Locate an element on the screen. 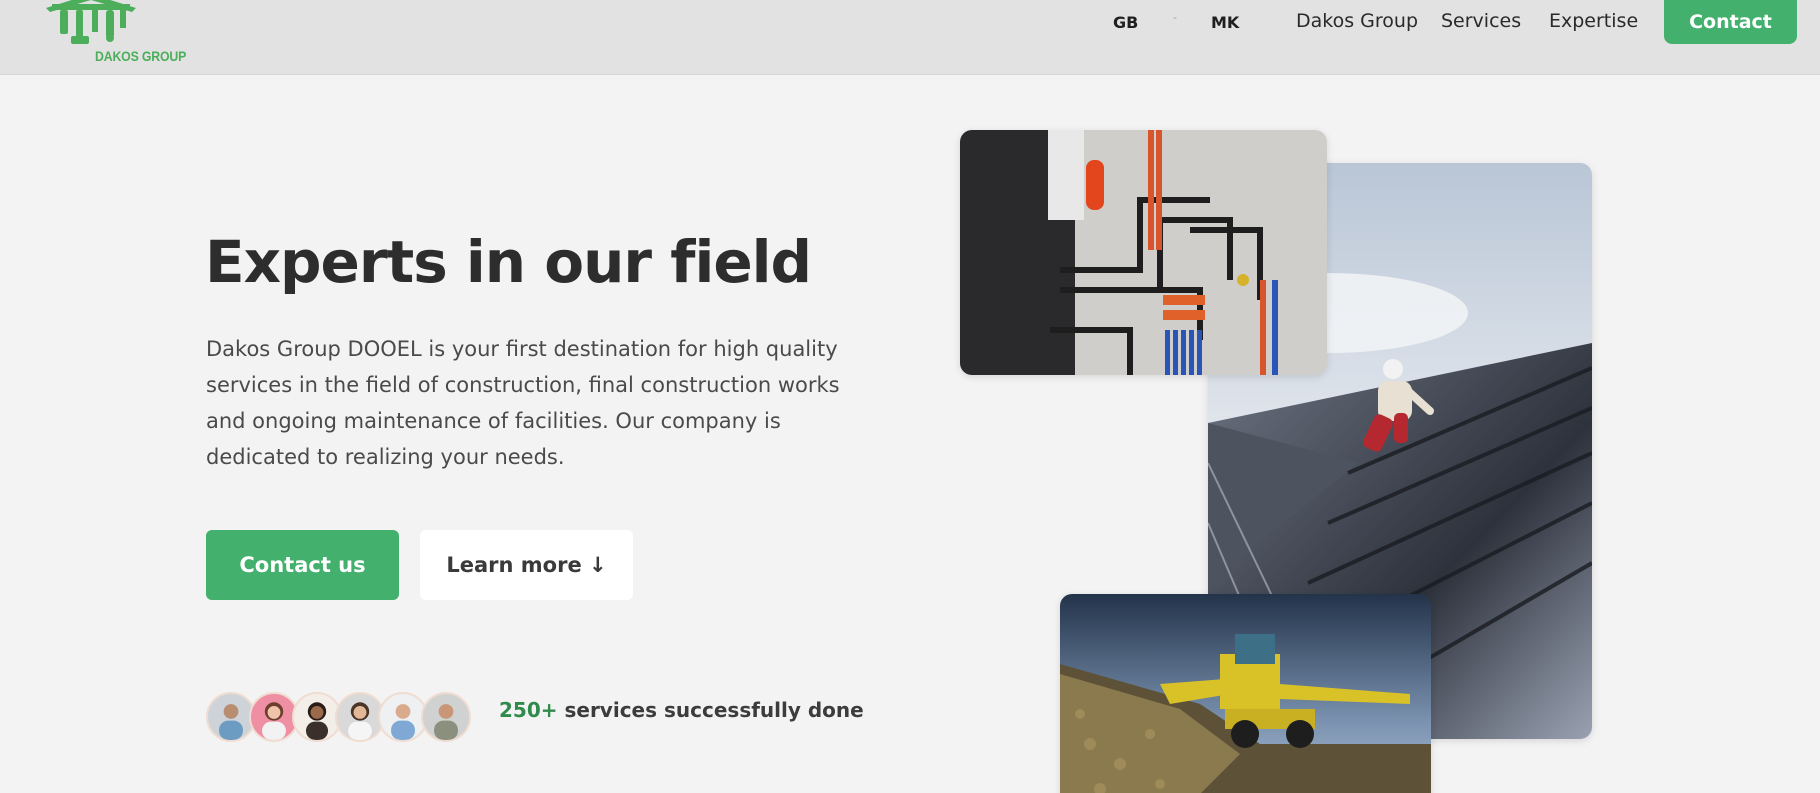 The height and width of the screenshot is (793, 1820). nav-services: Services is located at coordinates (1481, 21).